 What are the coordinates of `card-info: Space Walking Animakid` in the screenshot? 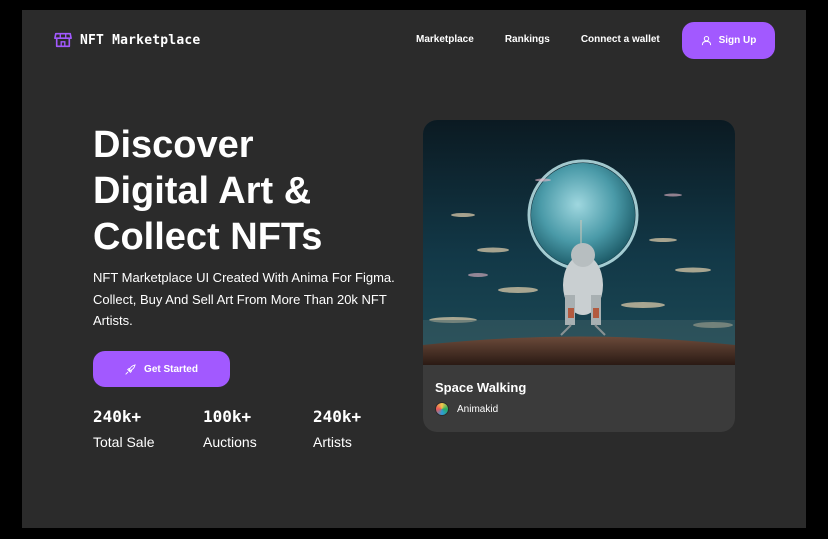 It's located at (480, 397).